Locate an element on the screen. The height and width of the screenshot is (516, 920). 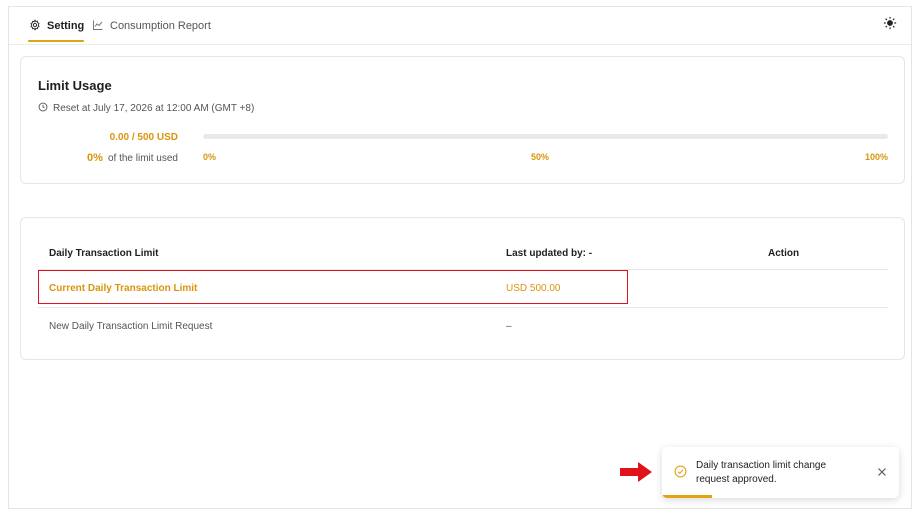
progress-tick-0: 0% is located at coordinates (210, 157).